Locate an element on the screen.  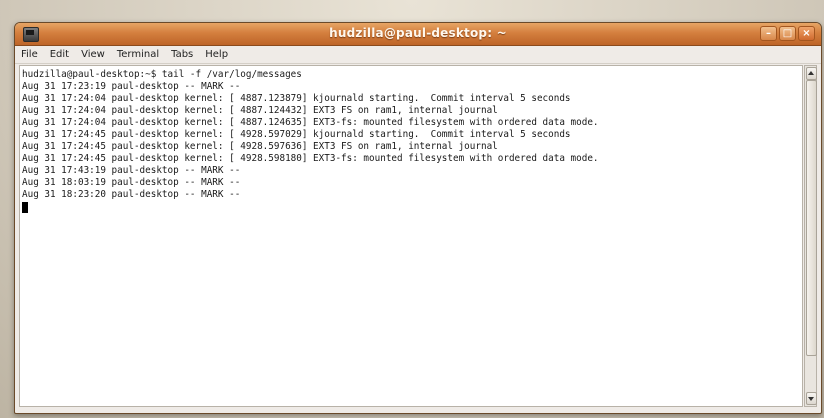
window-controls: – □ × is located at coordinates (787, 34).